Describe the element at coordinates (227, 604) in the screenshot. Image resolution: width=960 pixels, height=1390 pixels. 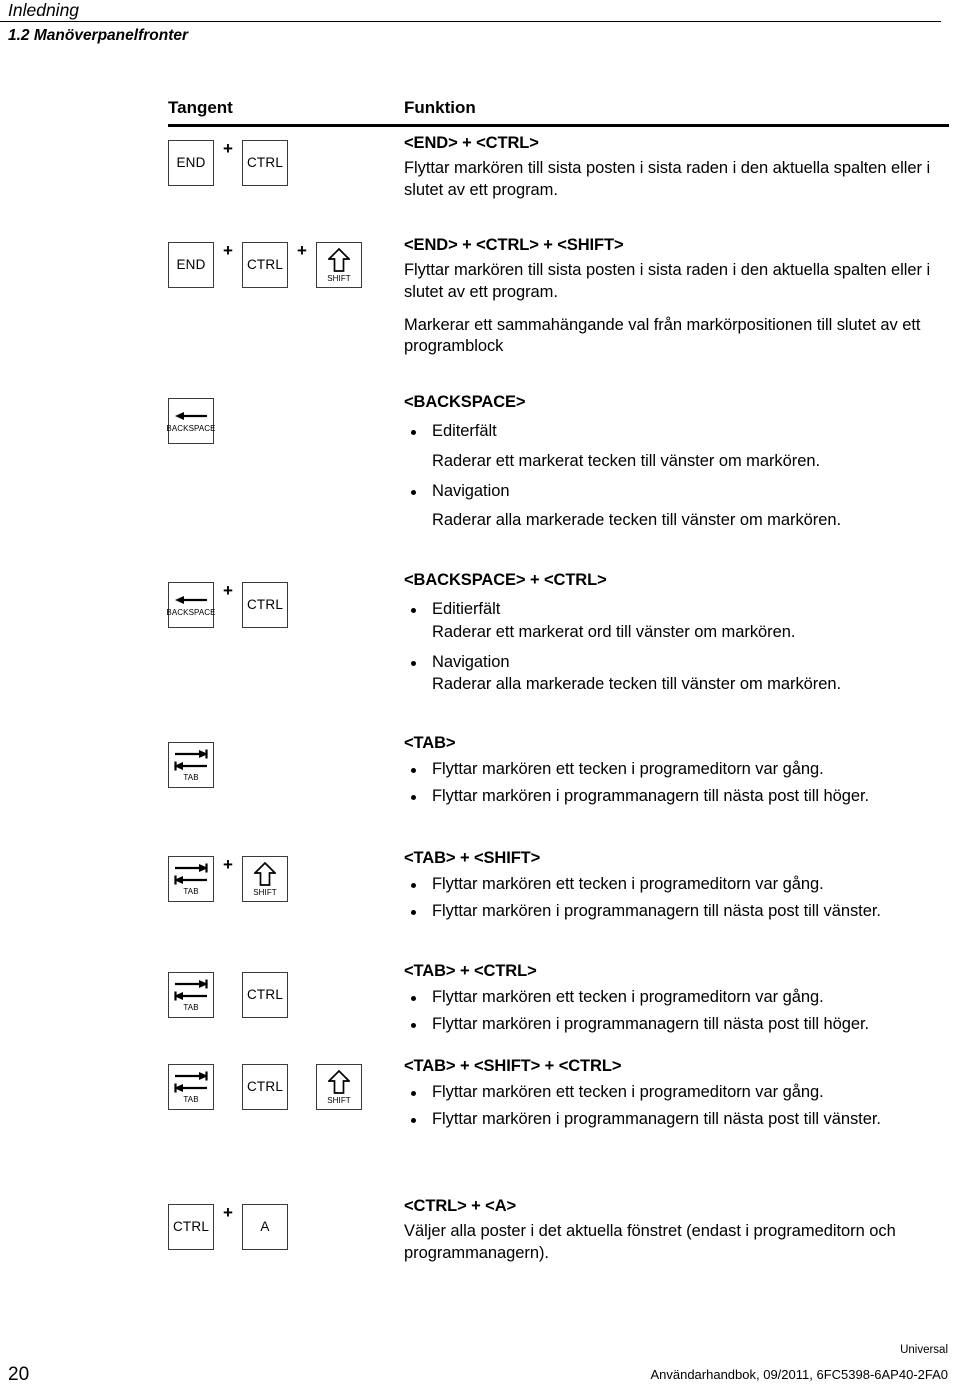
I see `key-combination: BACKSPACE + CTRL` at that location.